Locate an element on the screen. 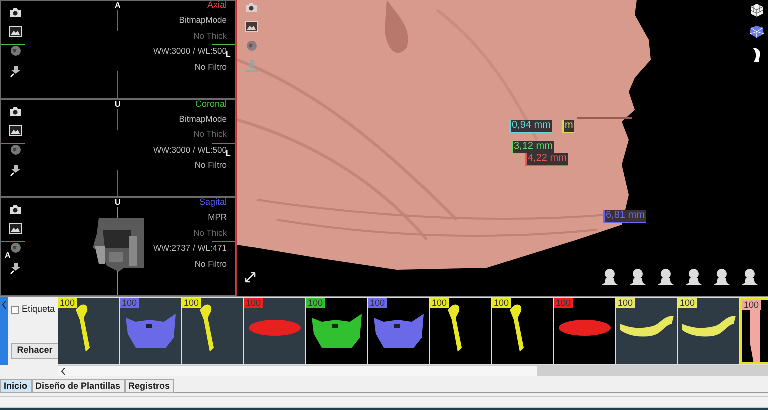 The image size is (768, 410). redo-button: Rehacer is located at coordinates (35, 351).